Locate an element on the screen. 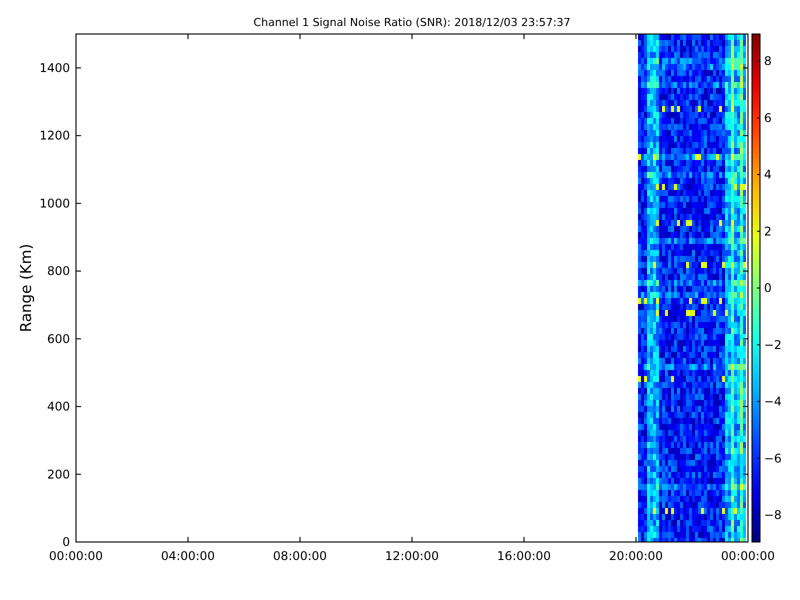 Image resolution: width=800 pixels, height=600 pixels. tick-label: 1000 is located at coordinates (54, 203).